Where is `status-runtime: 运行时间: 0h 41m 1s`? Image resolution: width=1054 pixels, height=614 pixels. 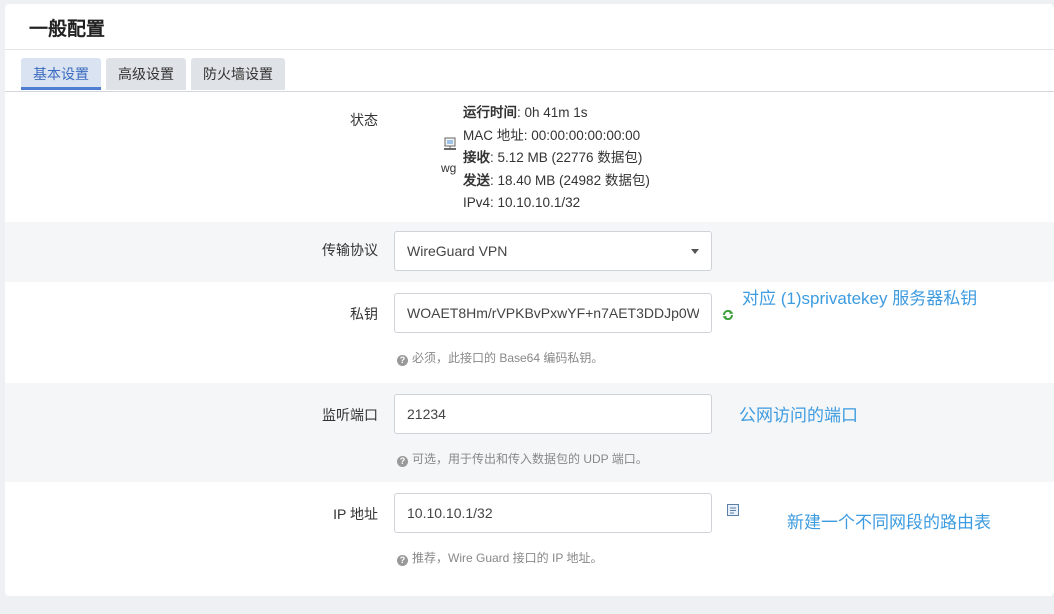
status-runtime: 运行时间: 0h 41m 1s is located at coordinates (525, 112).